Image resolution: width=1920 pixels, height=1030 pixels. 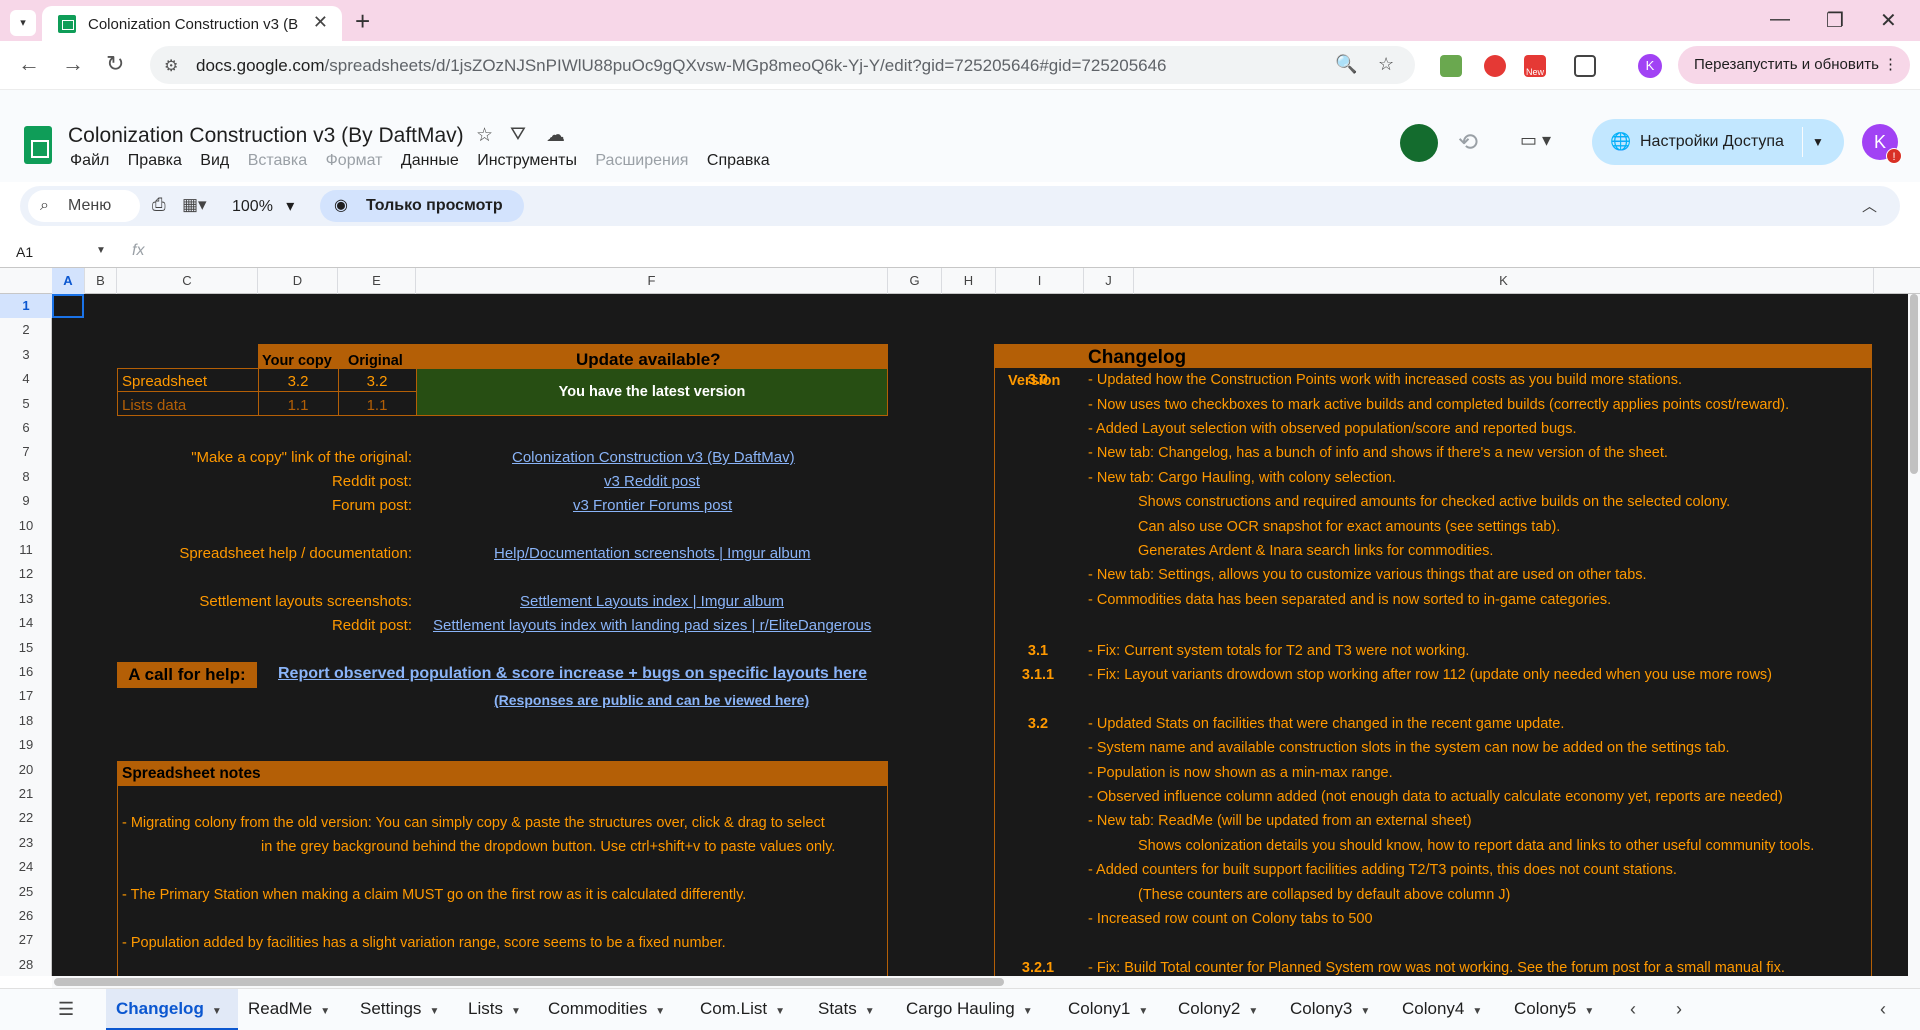 I want to click on row-header: 28, so click(x=26, y=965).